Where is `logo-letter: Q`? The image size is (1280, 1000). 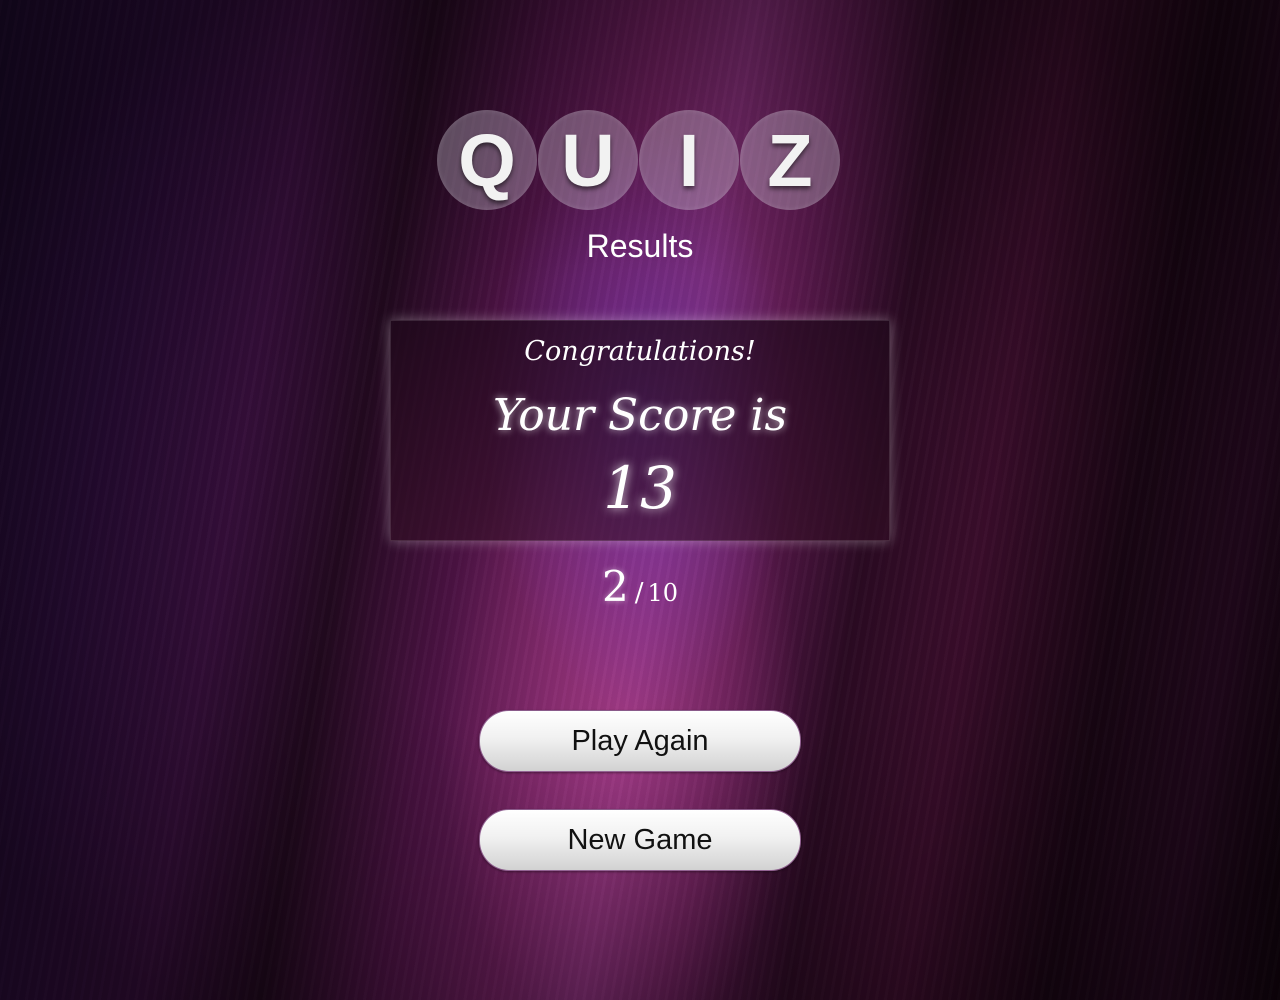 logo-letter: Q is located at coordinates (487, 160).